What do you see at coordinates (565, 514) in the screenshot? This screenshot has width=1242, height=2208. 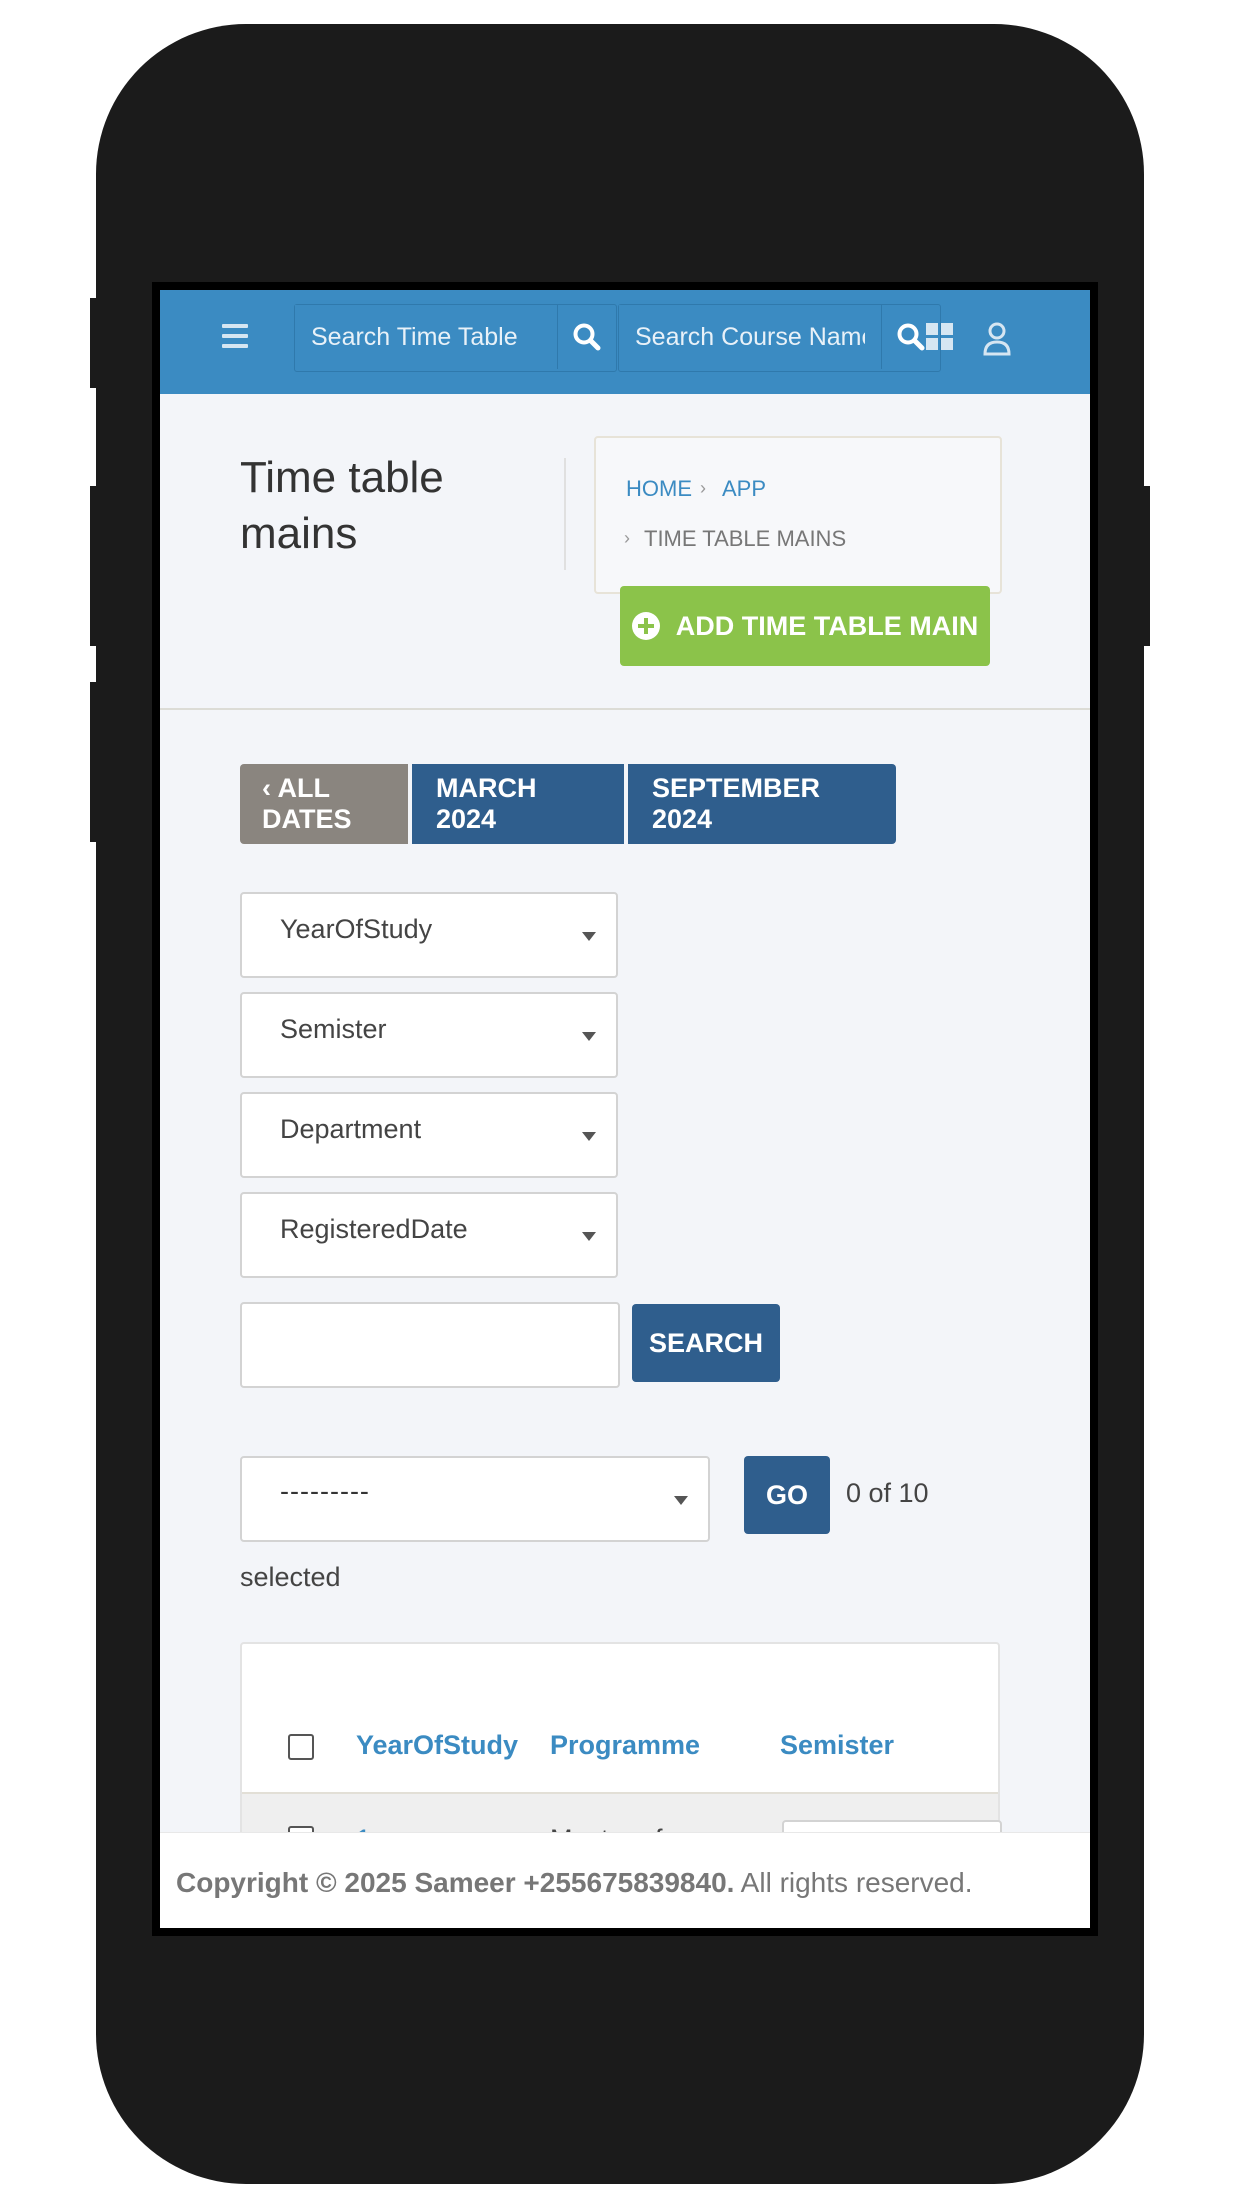 I see `title-divider` at bounding box center [565, 514].